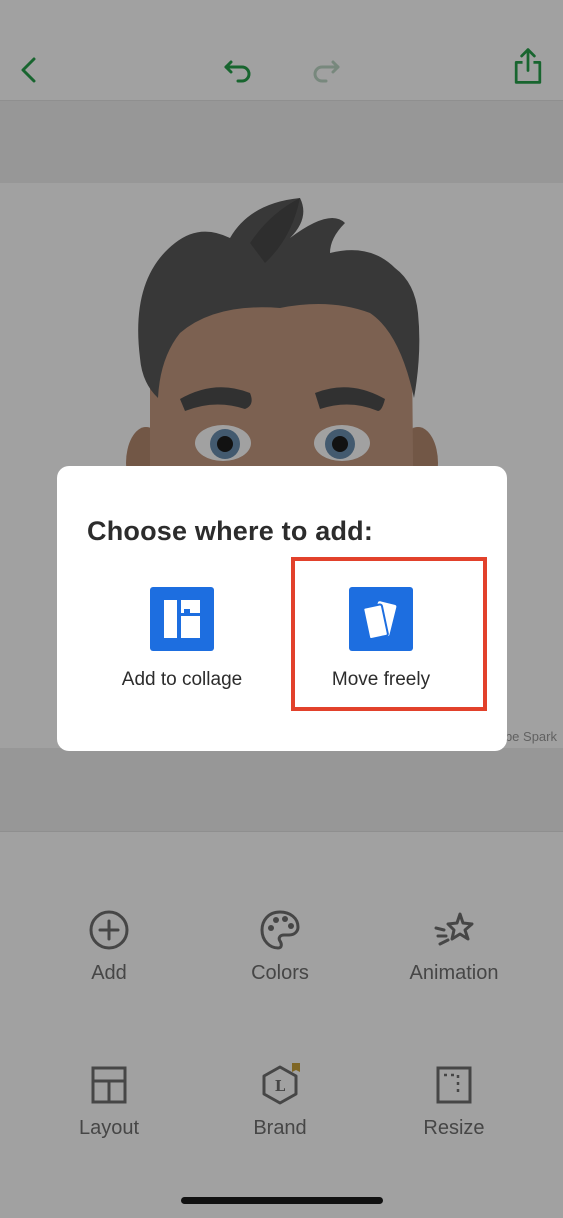  What do you see at coordinates (182, 619) in the screenshot?
I see `collage-icon` at bounding box center [182, 619].